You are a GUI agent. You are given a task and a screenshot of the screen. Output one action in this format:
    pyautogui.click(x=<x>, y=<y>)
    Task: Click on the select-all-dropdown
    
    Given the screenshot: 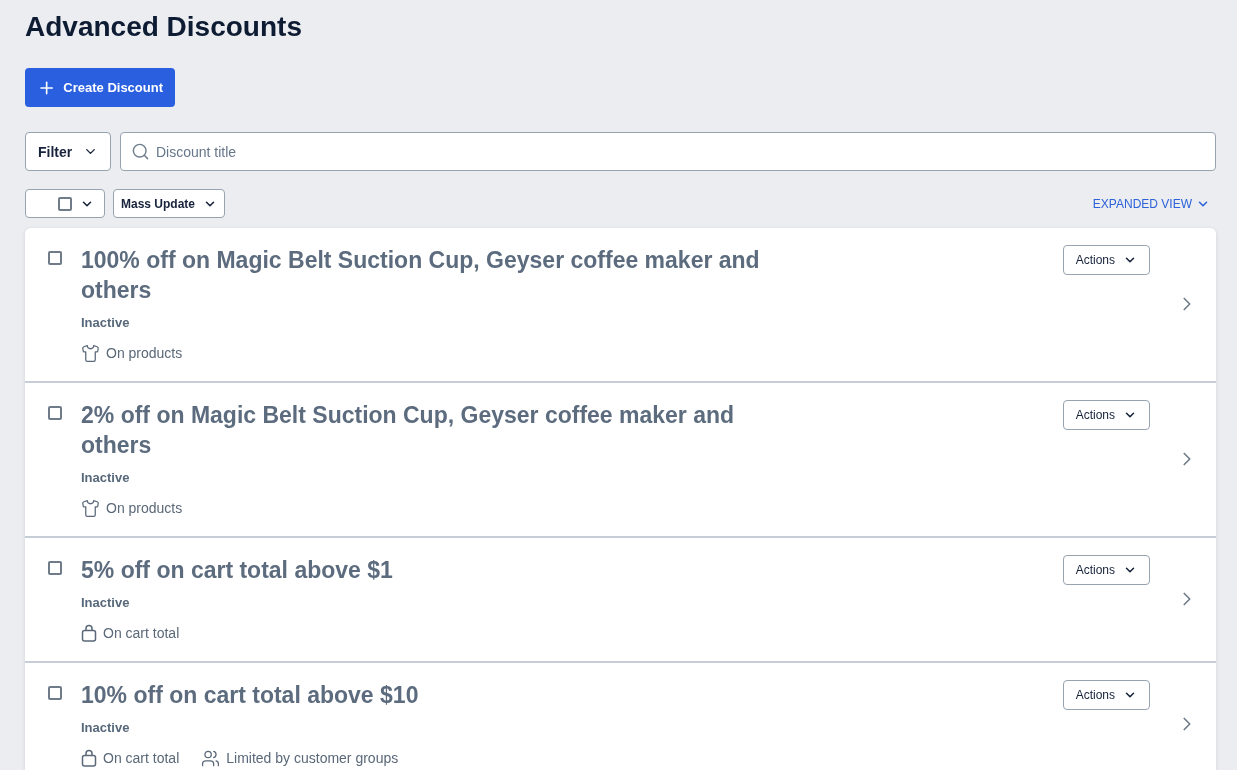 What is the action you would take?
    pyautogui.click(x=65, y=203)
    